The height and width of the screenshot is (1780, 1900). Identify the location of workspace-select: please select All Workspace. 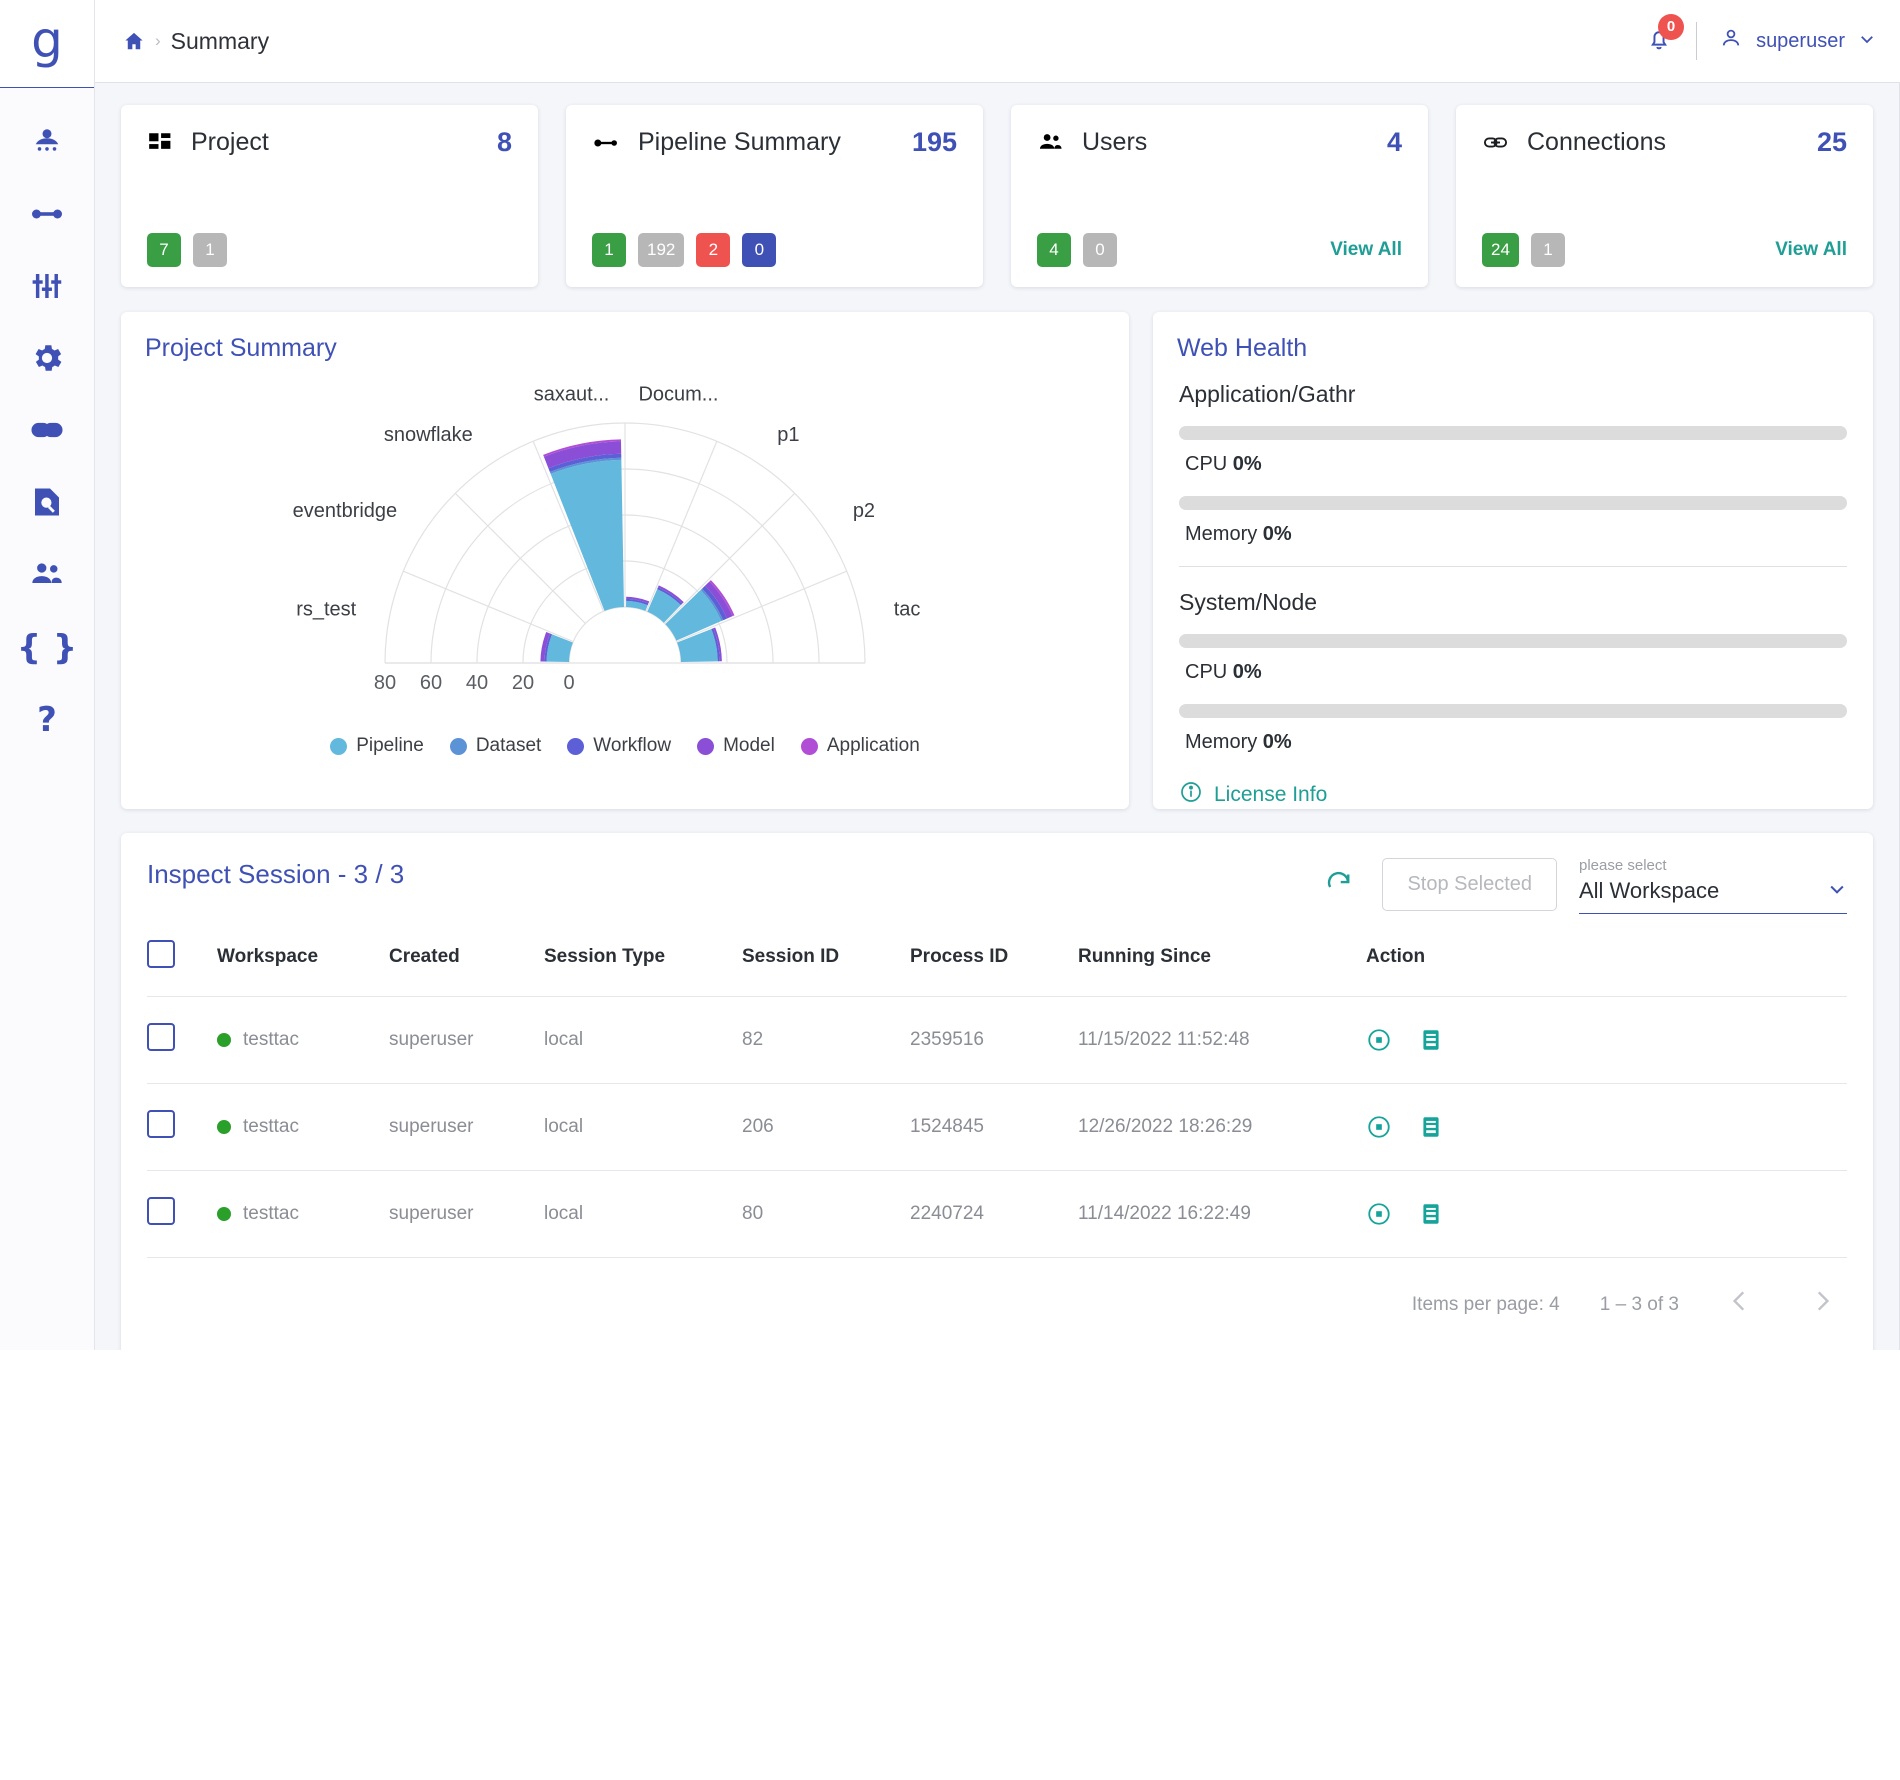
(1713, 884).